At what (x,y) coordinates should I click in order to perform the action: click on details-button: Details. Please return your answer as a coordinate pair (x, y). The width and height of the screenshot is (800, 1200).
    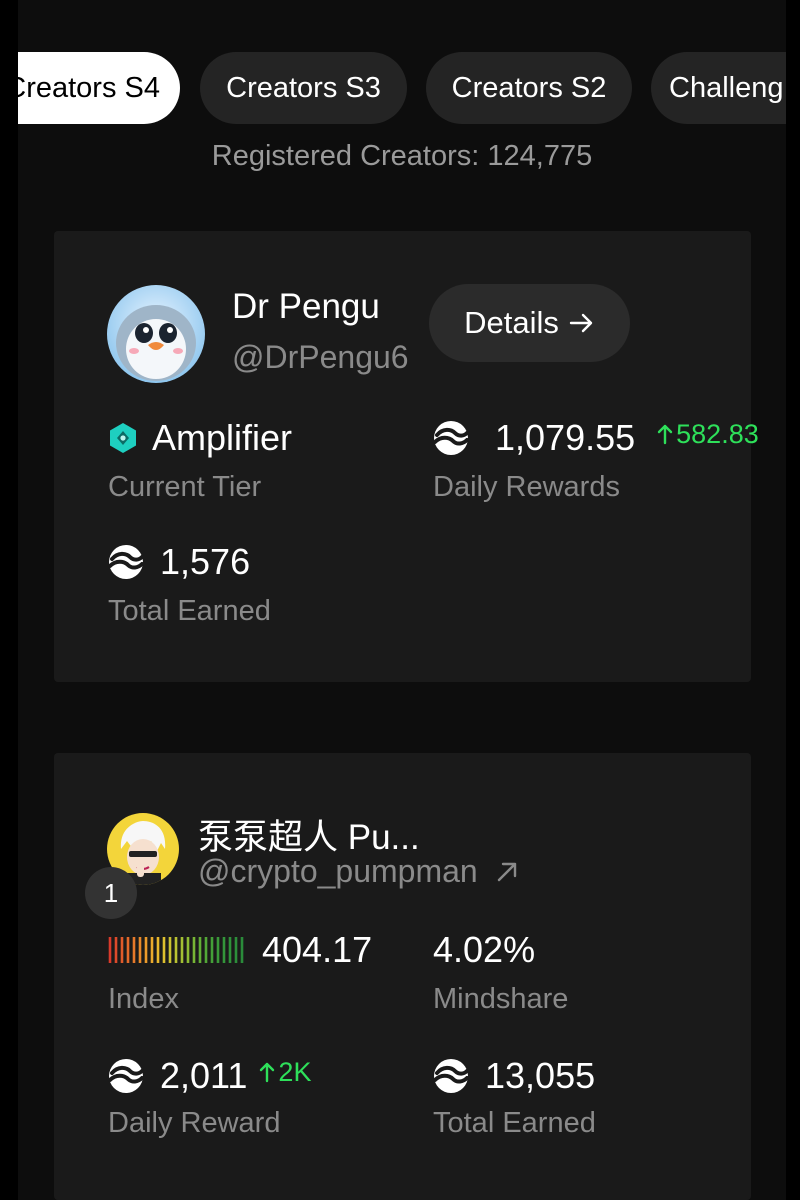
    Looking at the image, I should click on (529, 323).